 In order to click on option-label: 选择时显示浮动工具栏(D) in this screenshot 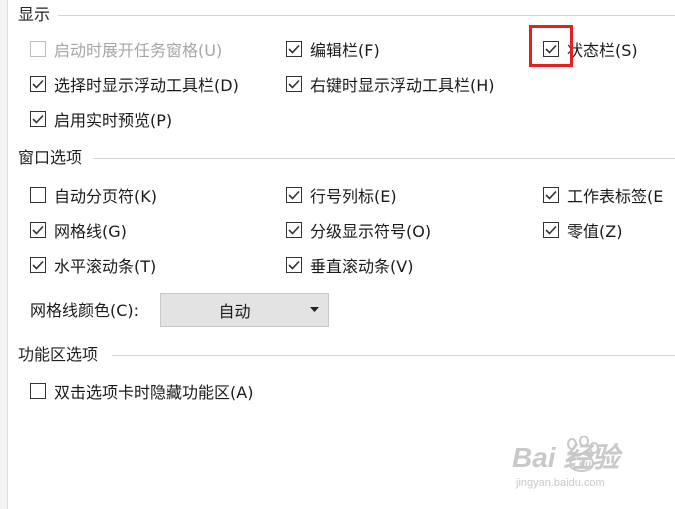, I will do `click(146, 85)`.